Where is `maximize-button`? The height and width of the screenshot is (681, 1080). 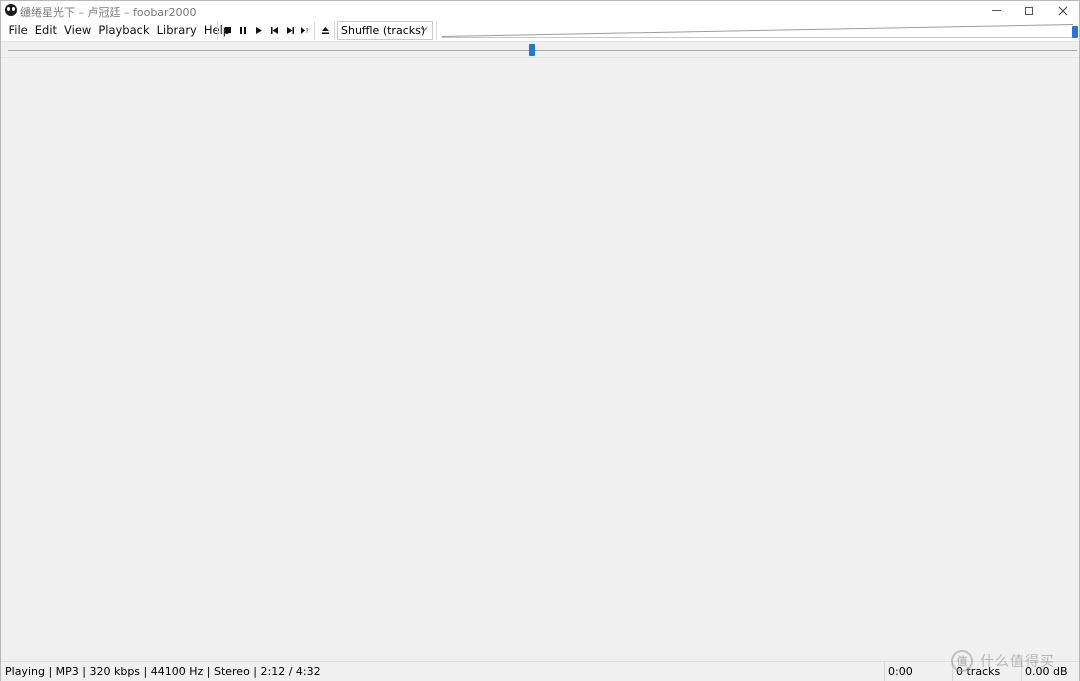
maximize-button is located at coordinates (1029, 10).